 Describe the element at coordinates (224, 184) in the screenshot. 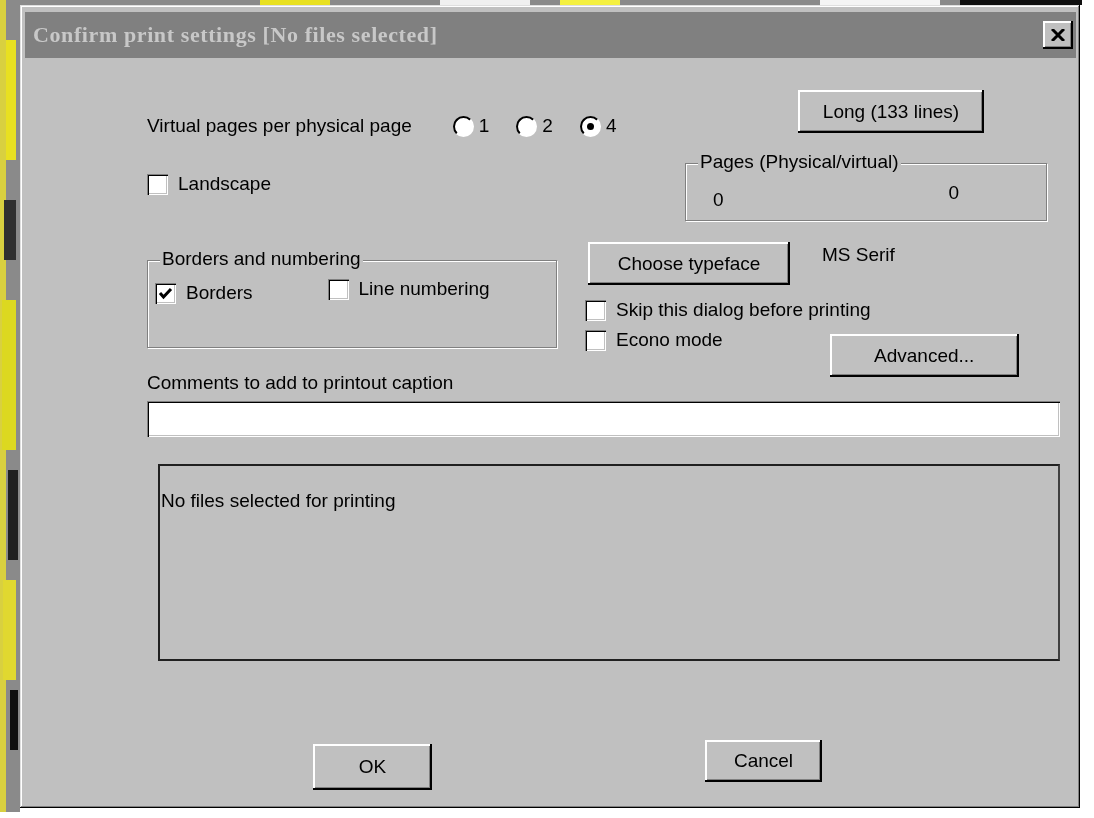

I see `checkbox-label: Landscape` at that location.